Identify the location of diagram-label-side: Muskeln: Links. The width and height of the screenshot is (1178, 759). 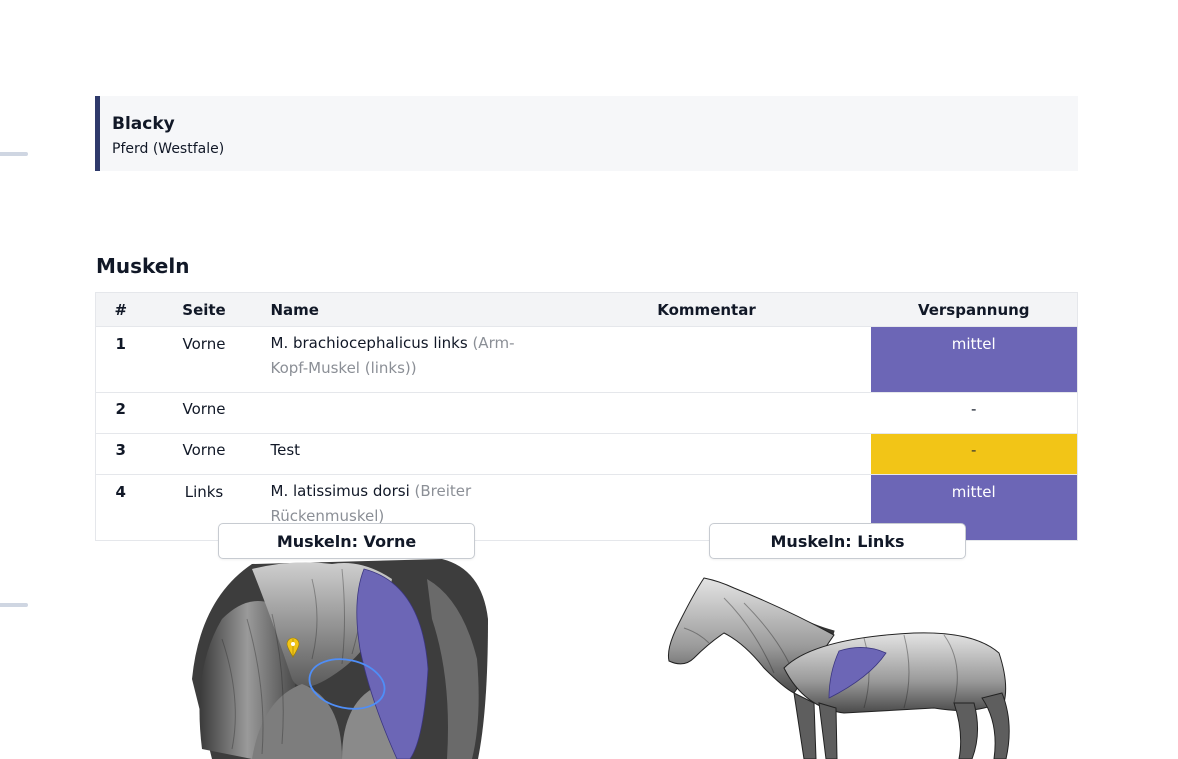
(837, 541).